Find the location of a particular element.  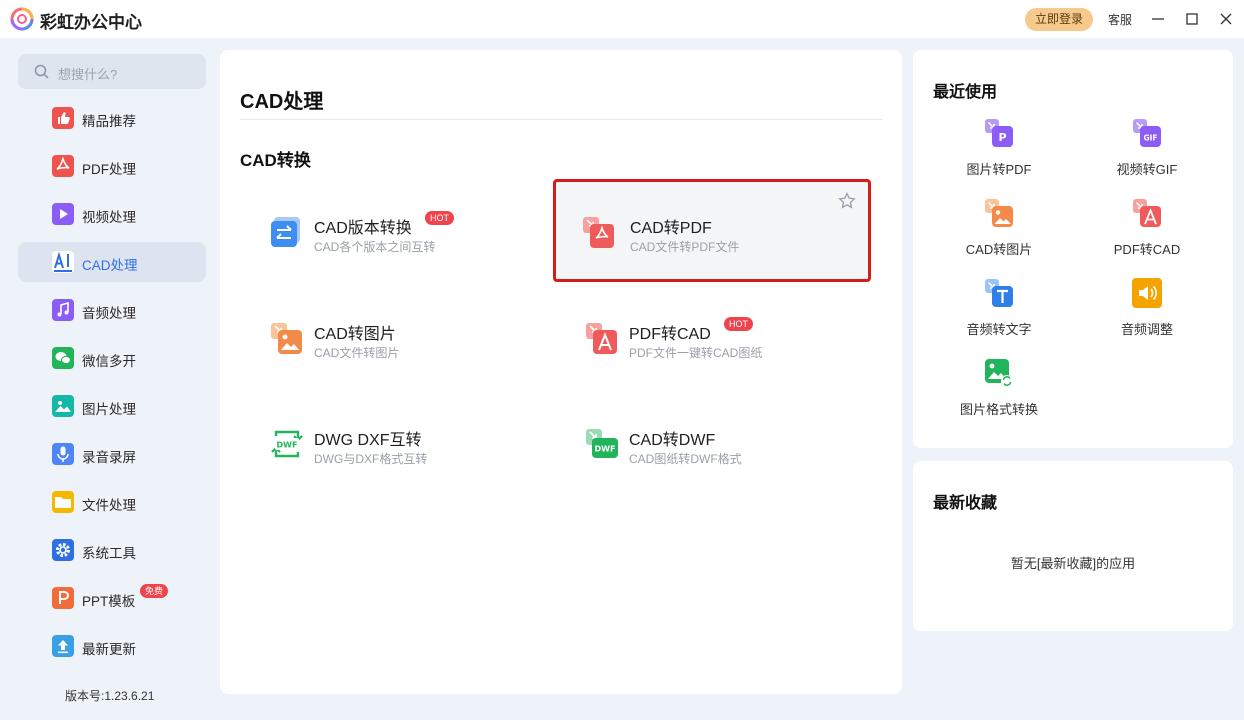

tool-desc: PDF文件一键转CAD图纸 is located at coordinates (696, 353).